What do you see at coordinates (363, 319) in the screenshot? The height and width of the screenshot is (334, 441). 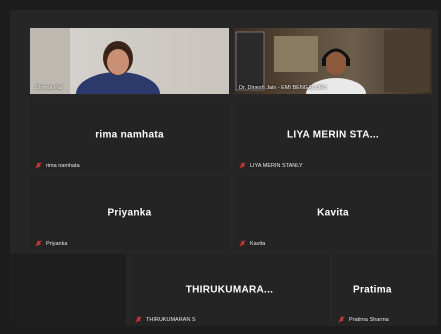 I see `participant-label: Pratima Sharma` at bounding box center [363, 319].